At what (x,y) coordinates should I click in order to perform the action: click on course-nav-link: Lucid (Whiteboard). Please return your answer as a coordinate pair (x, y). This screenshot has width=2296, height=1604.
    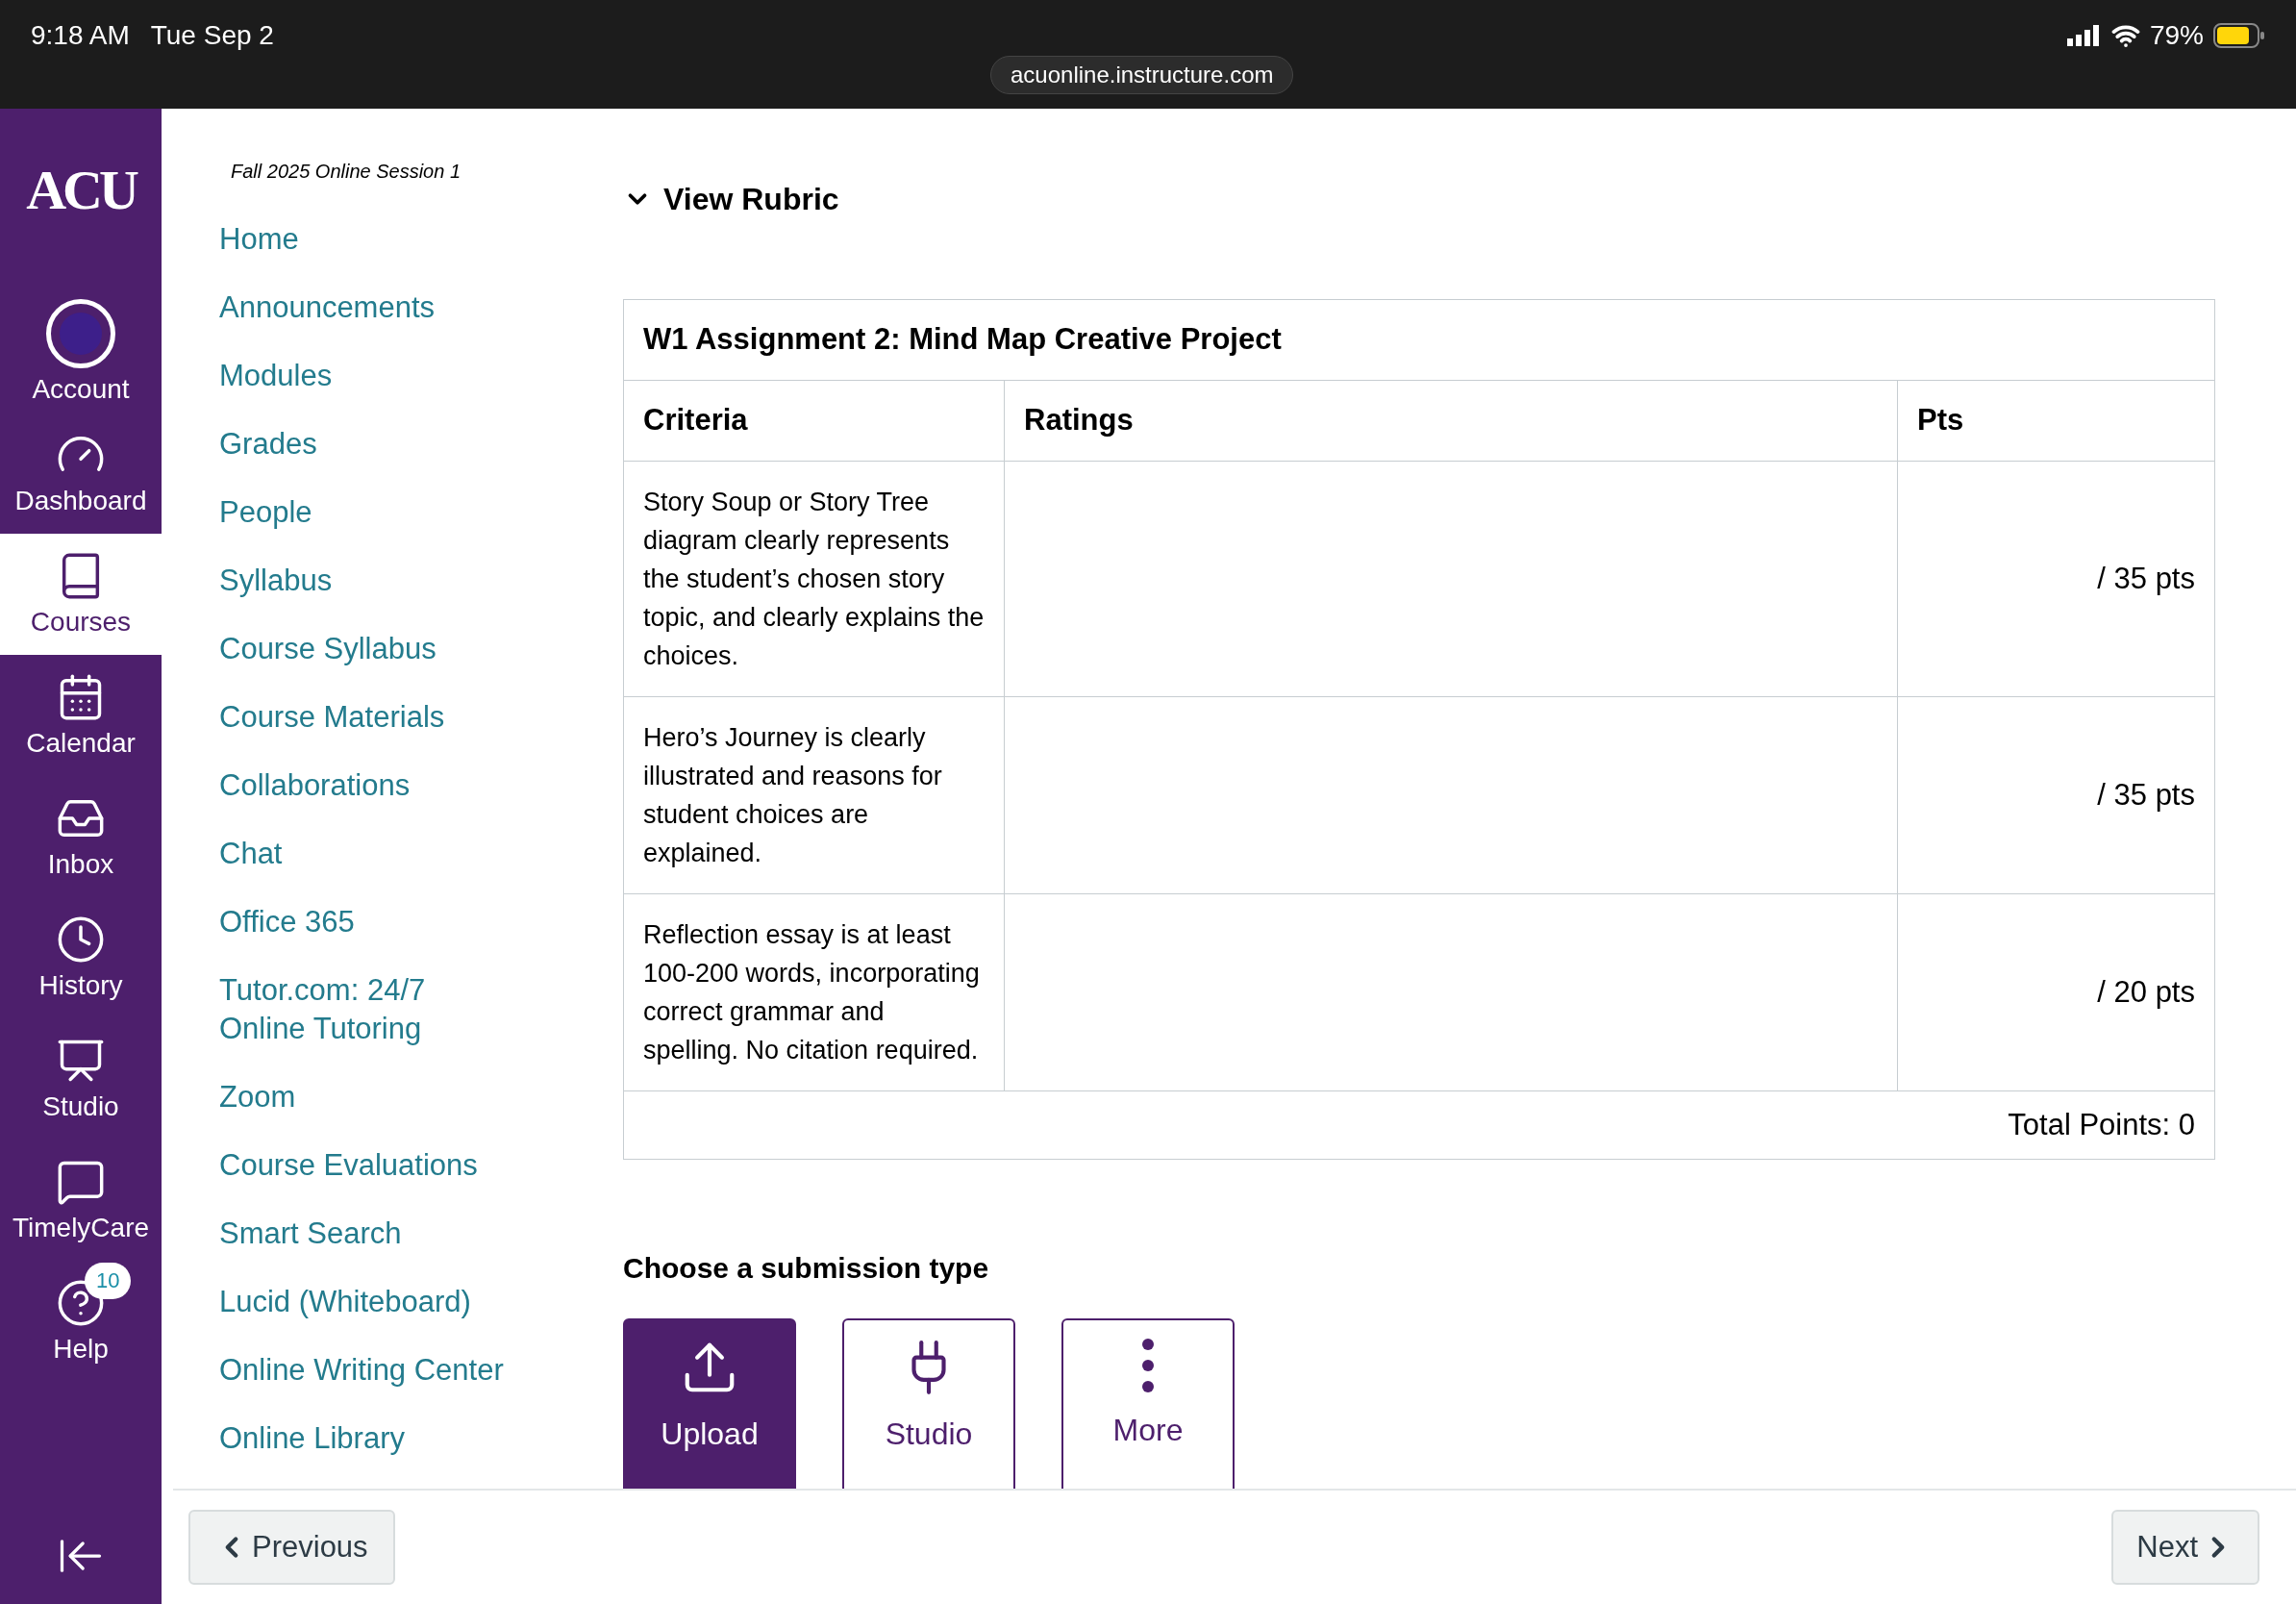
    Looking at the image, I should click on (421, 1302).